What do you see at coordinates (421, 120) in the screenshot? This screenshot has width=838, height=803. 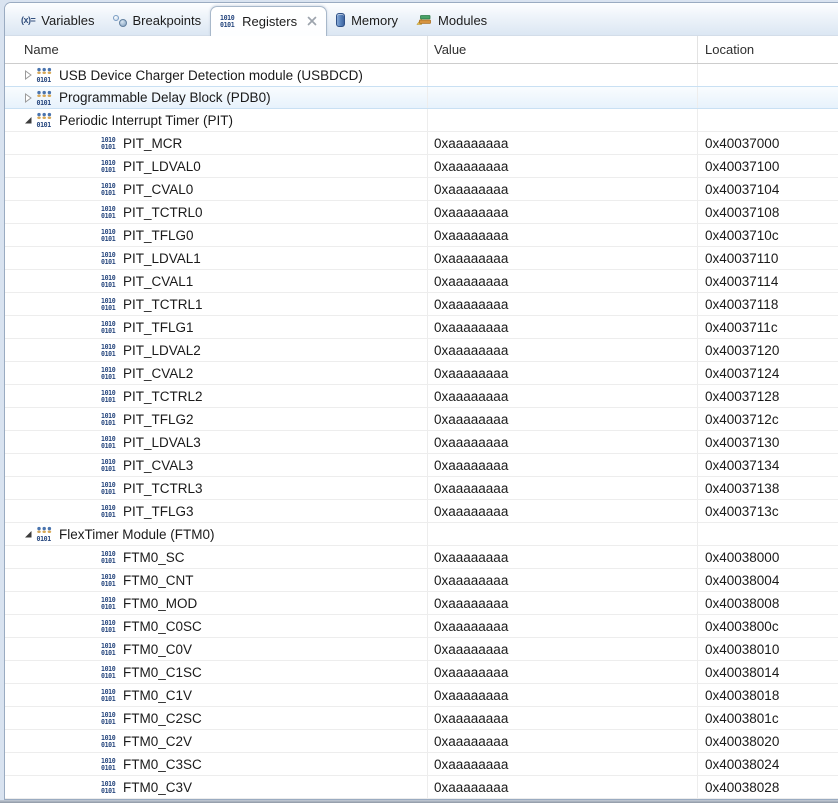 I see `register-group-row: 0101 Periodic Interrupt Timer (PIT)` at bounding box center [421, 120].